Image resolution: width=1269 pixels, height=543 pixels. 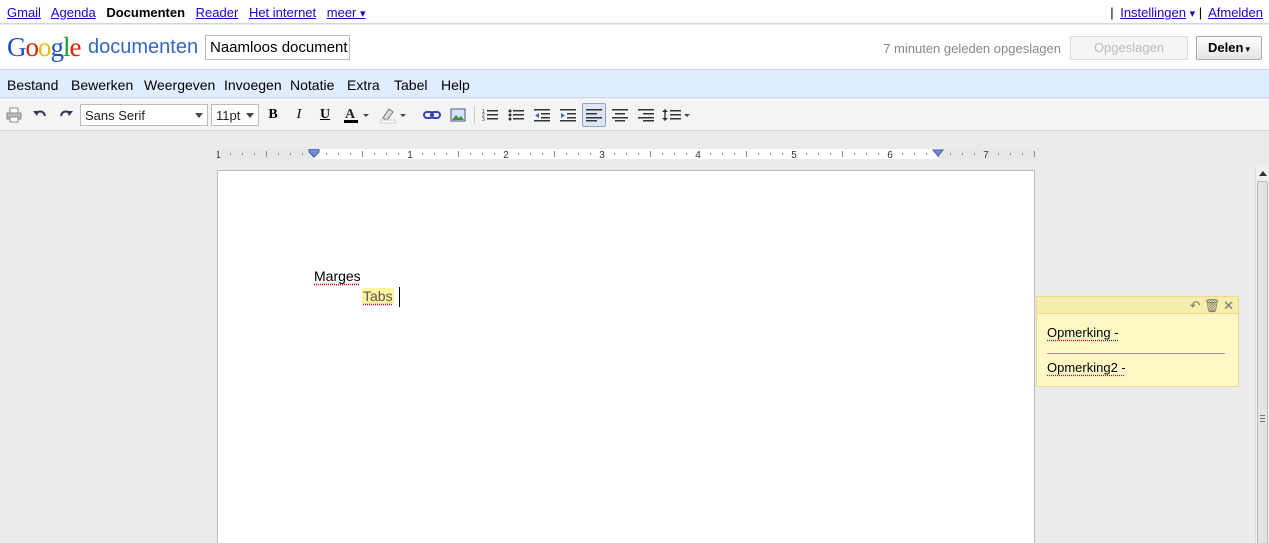 I want to click on nav-right: | Instellingen ▾ | Afmelden, so click(x=1186, y=12).